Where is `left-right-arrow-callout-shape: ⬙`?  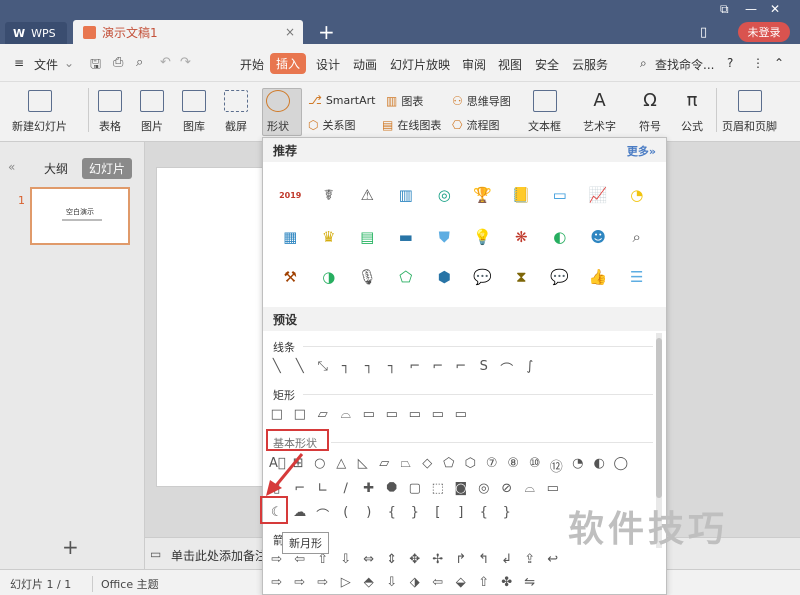 left-right-arrow-callout-shape: ⬙ is located at coordinates (461, 582).